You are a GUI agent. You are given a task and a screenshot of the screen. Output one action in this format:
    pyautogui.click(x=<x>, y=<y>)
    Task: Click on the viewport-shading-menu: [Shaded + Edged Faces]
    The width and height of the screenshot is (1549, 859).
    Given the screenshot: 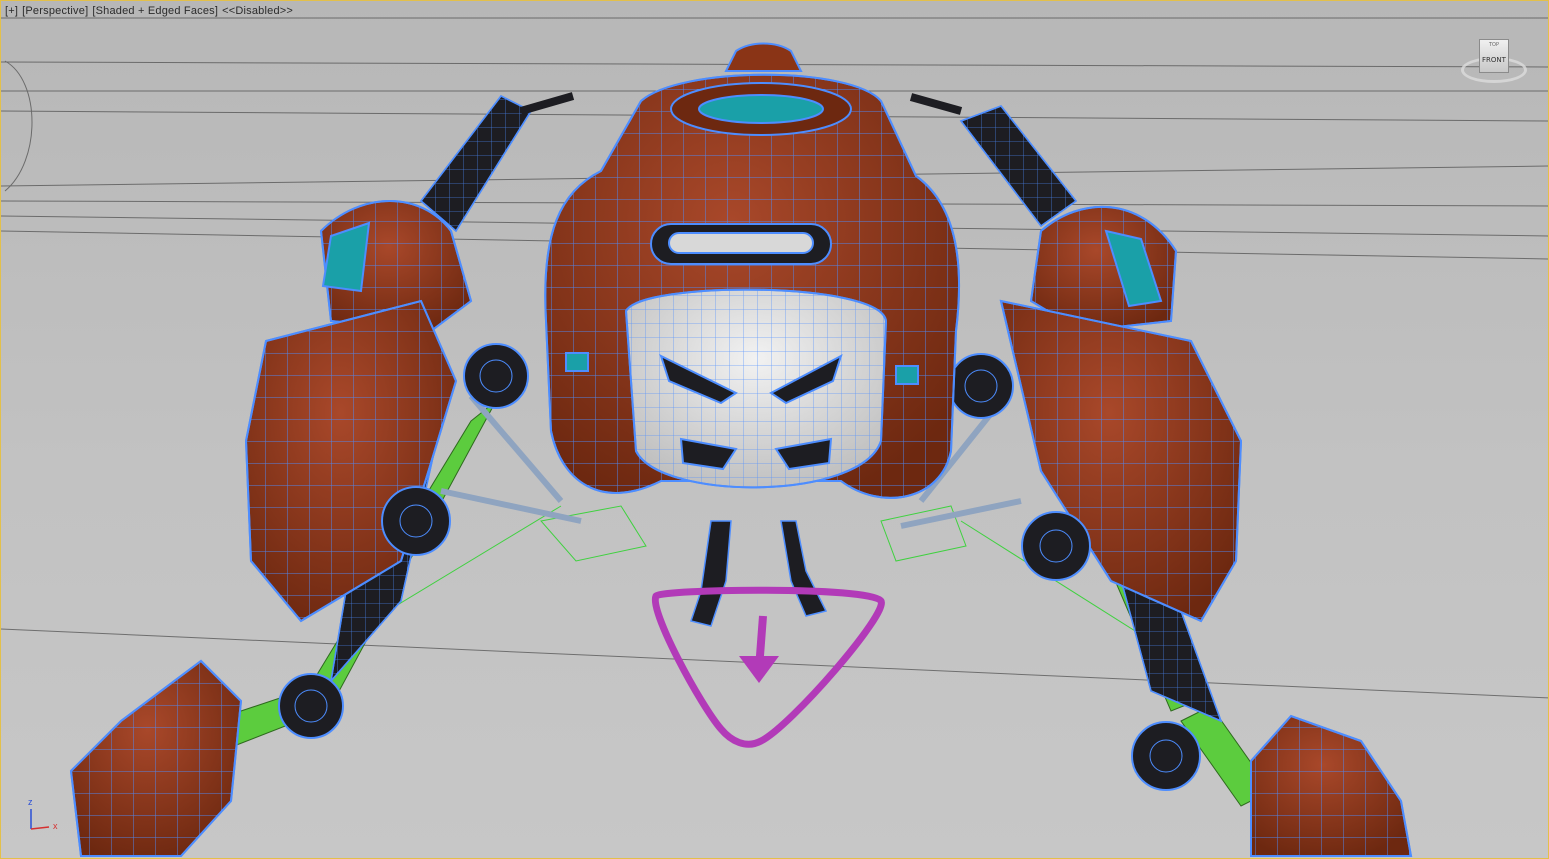 What is the action you would take?
    pyautogui.click(x=155, y=13)
    